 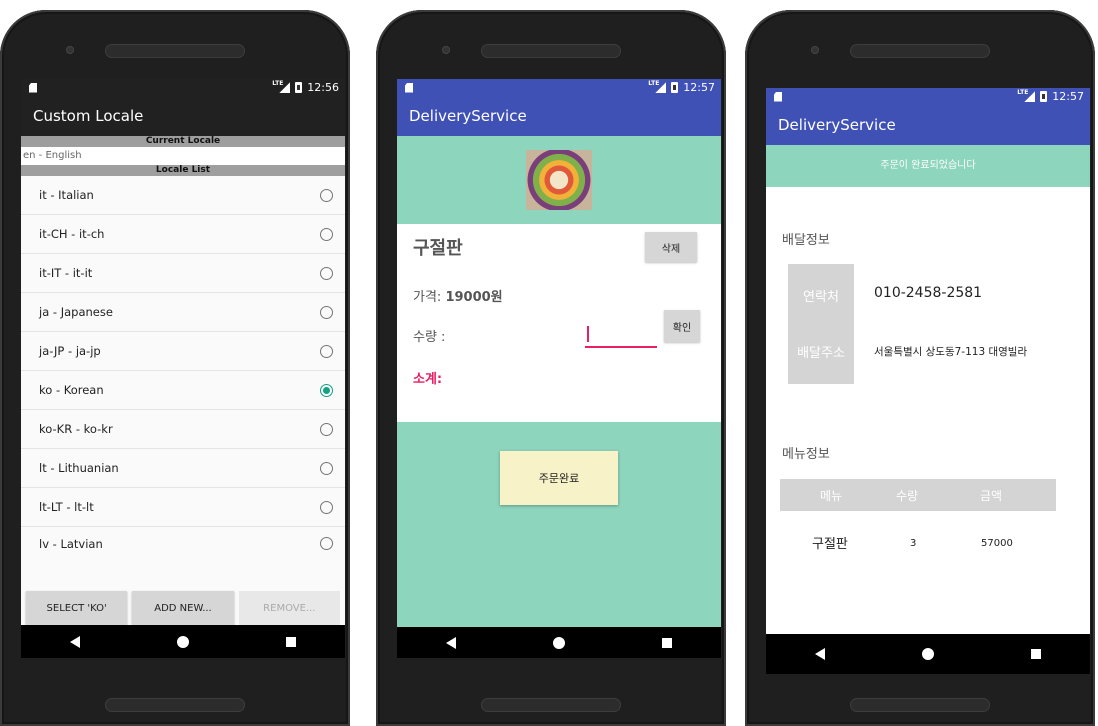 I want to click on subtotal-label: 소계:, so click(x=428, y=379).